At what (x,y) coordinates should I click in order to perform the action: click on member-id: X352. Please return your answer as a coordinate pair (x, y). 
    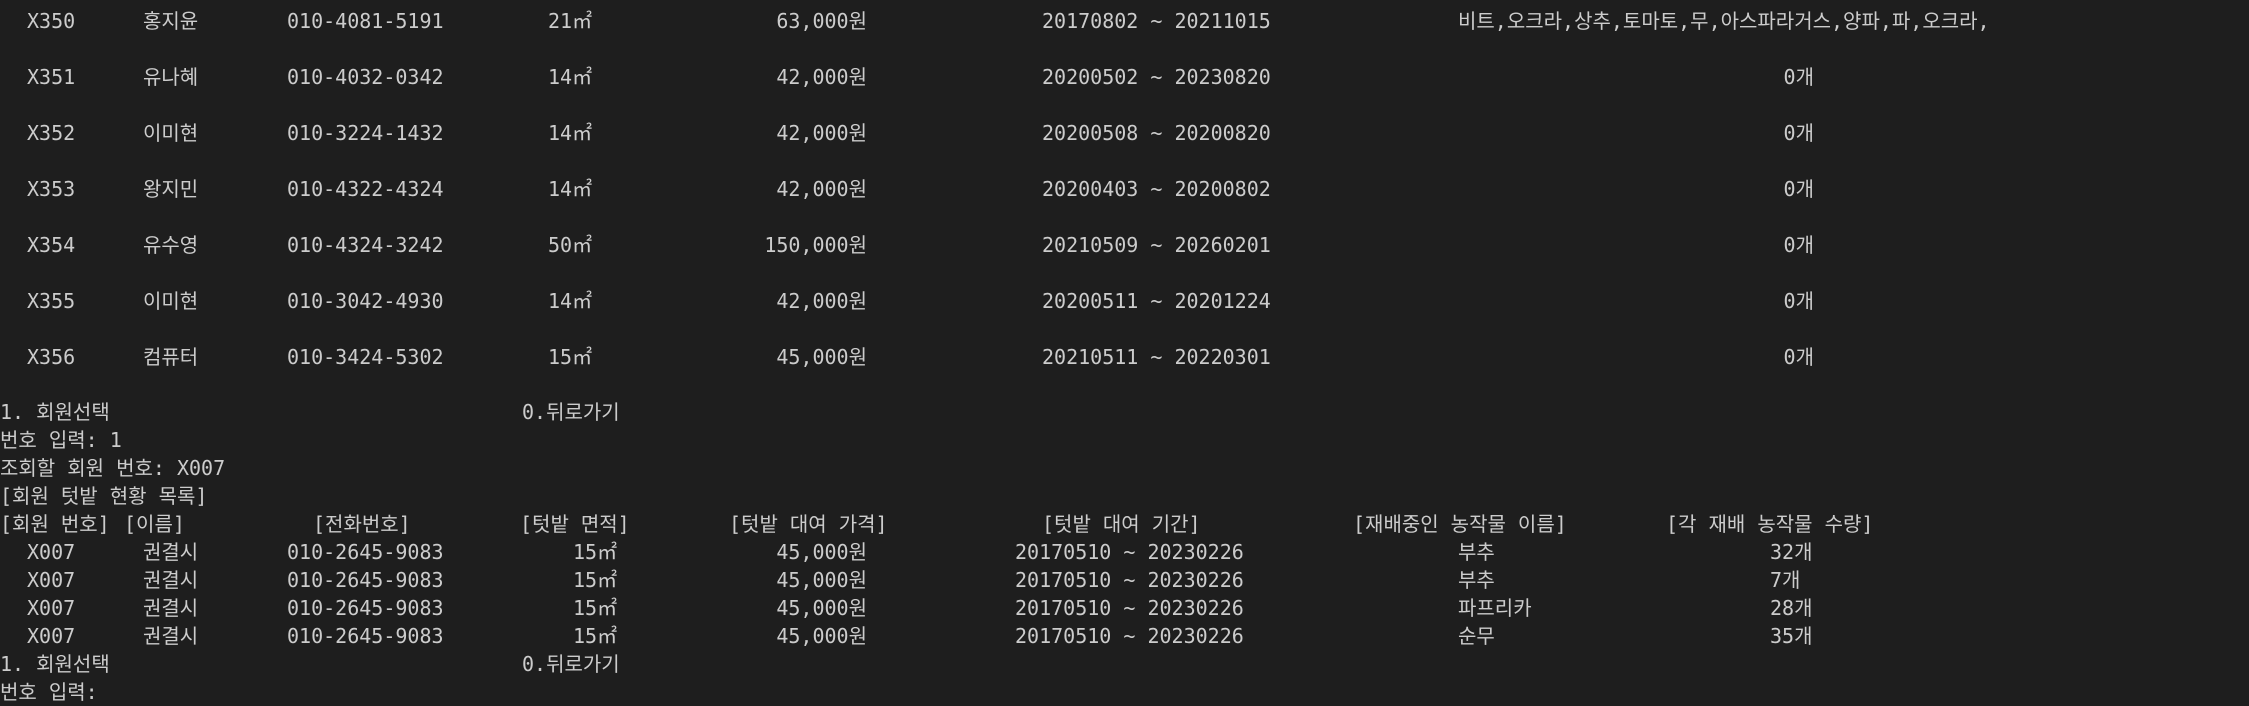
    Looking at the image, I should click on (51, 133).